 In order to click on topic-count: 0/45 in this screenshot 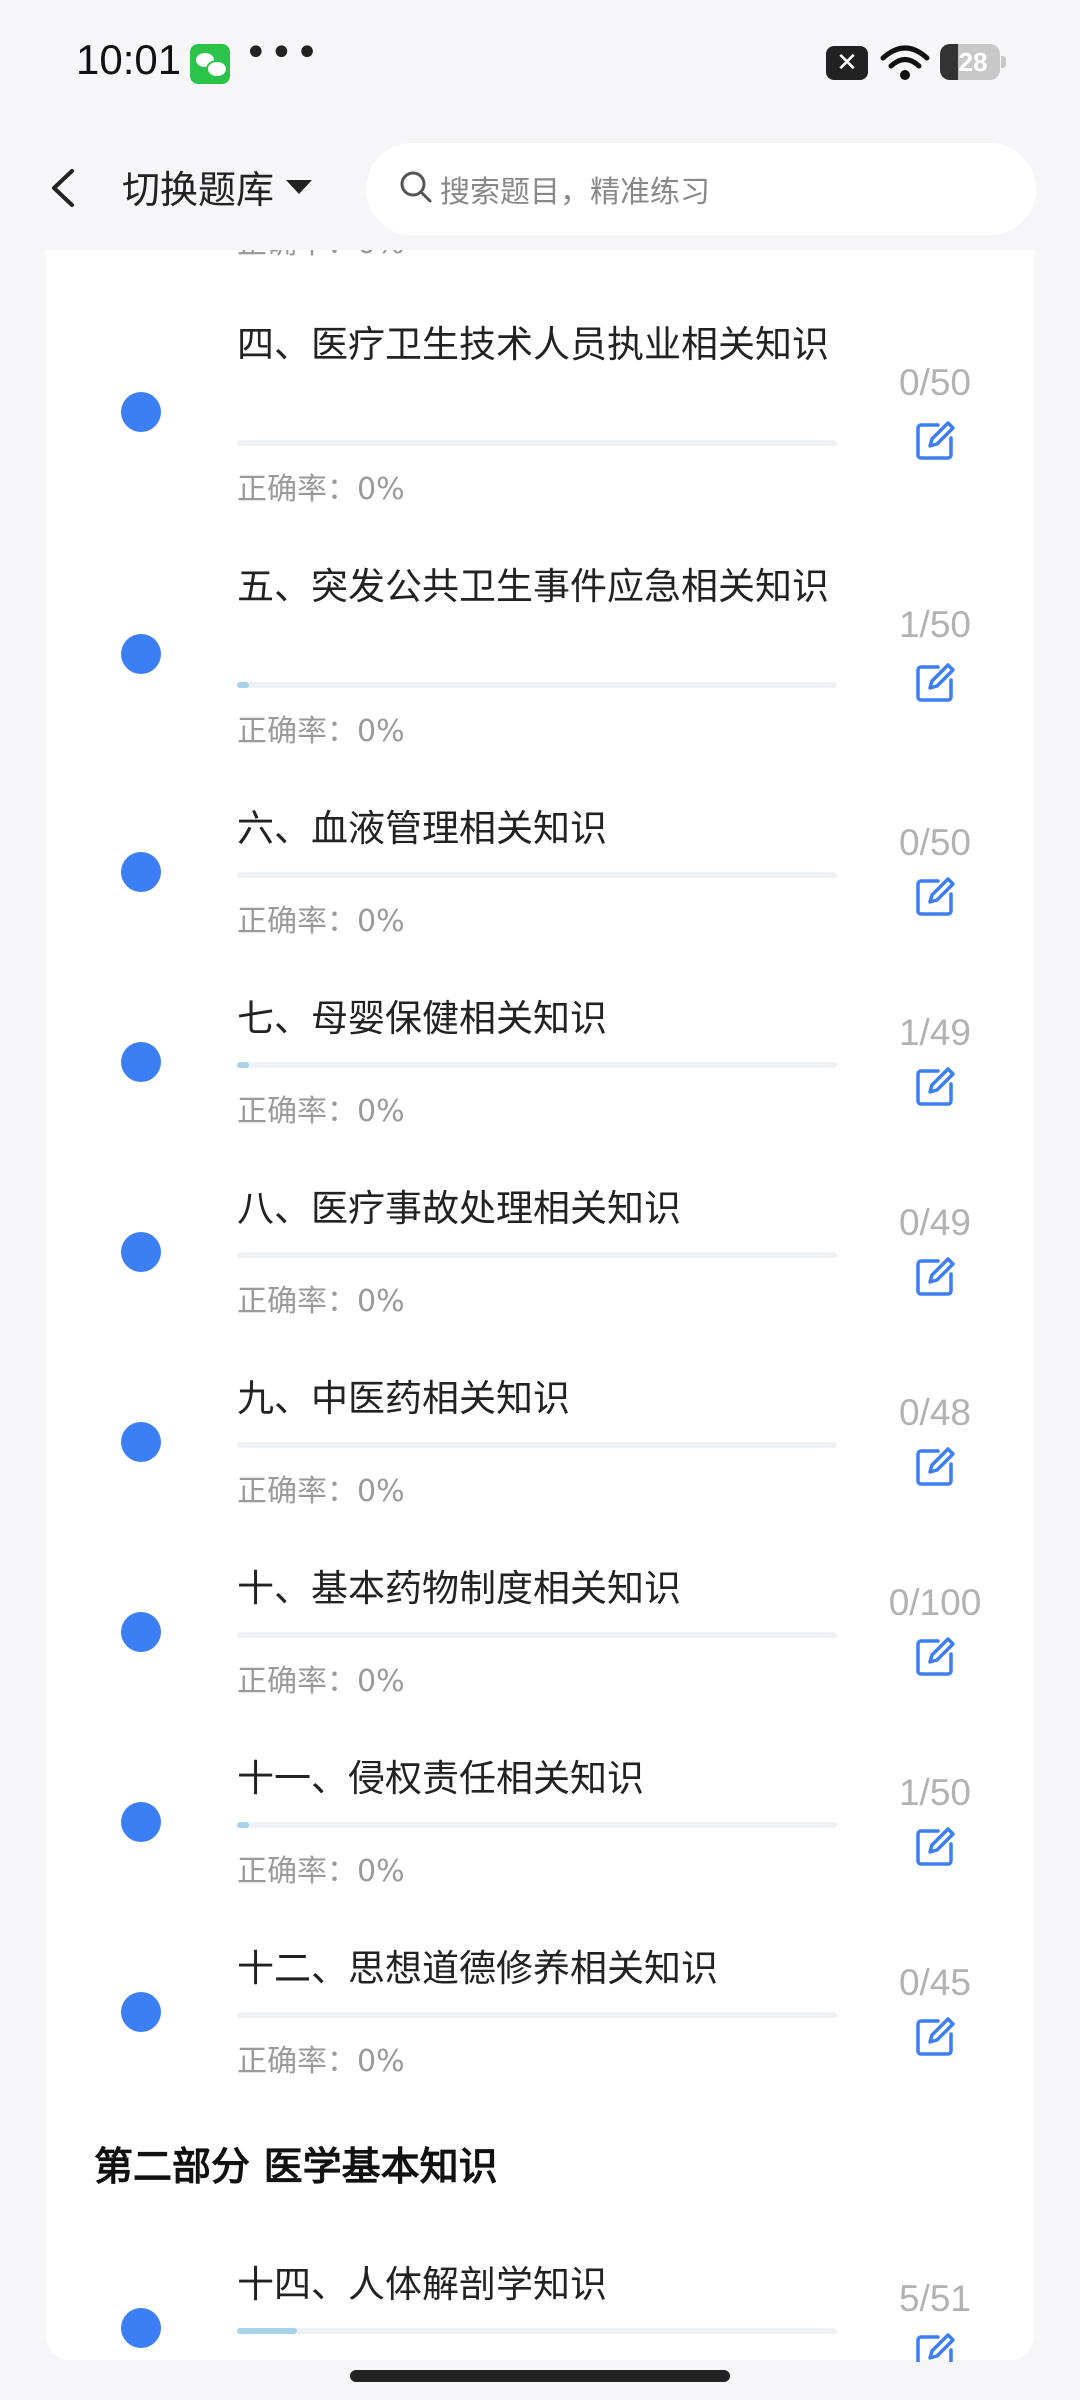, I will do `click(934, 1982)`.